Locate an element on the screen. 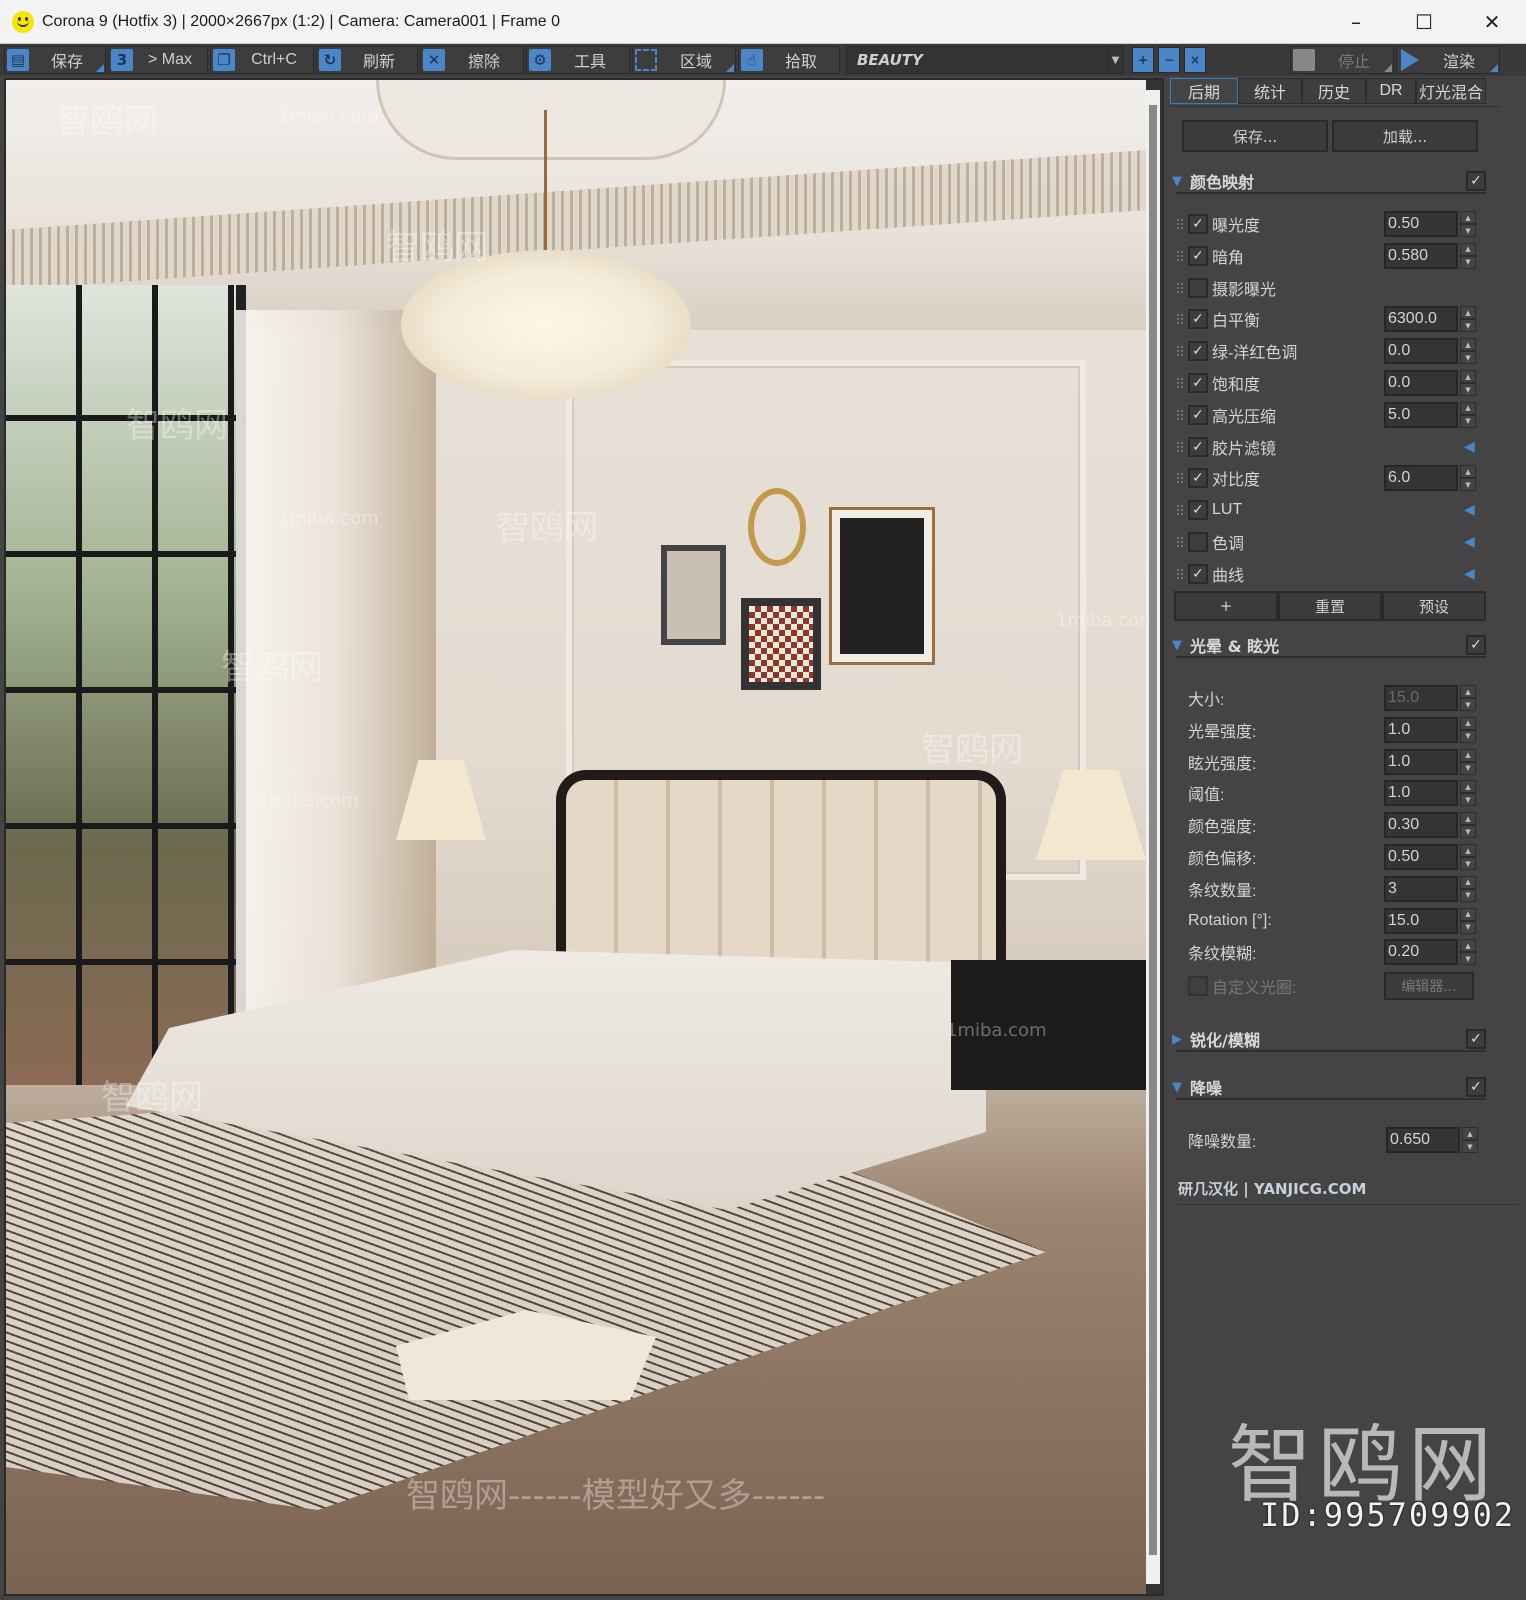 This screenshot has width=1526, height=1600. operator-spinner: 5.0 ▲ ▼ is located at coordinates (1430, 414).